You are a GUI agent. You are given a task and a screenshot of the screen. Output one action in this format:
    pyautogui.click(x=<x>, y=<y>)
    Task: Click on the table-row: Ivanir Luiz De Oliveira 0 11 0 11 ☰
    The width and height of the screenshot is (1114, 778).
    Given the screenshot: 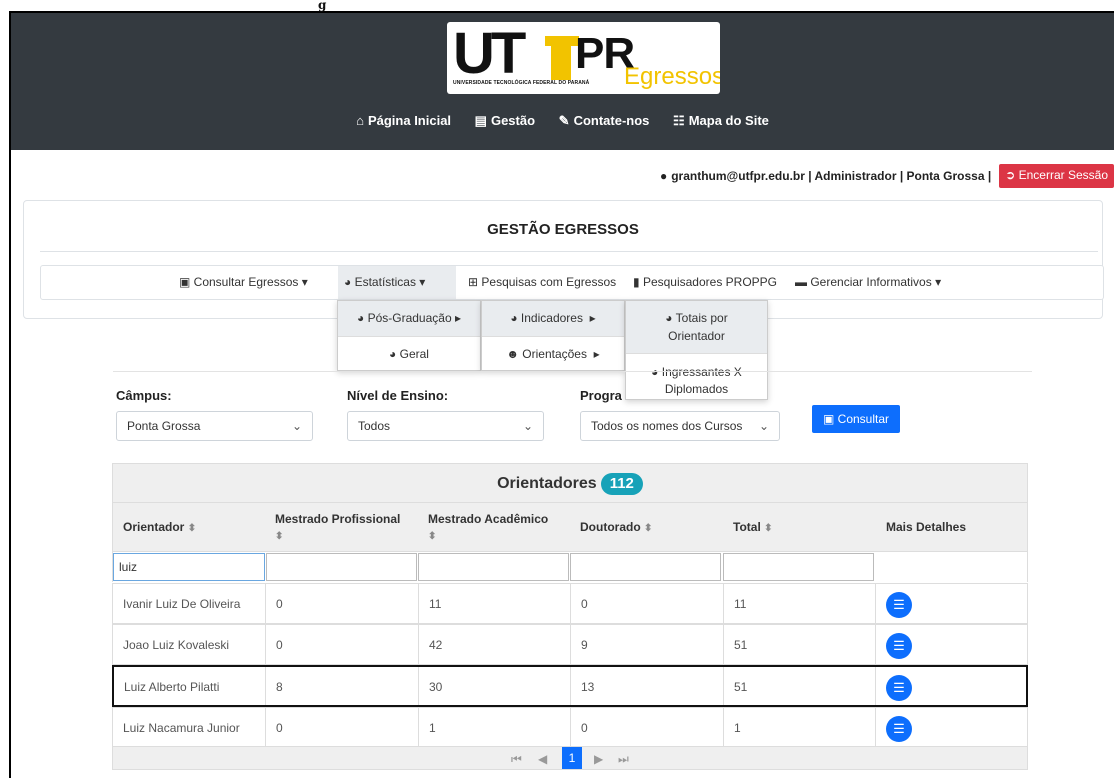 What is the action you would take?
    pyautogui.click(x=570, y=603)
    